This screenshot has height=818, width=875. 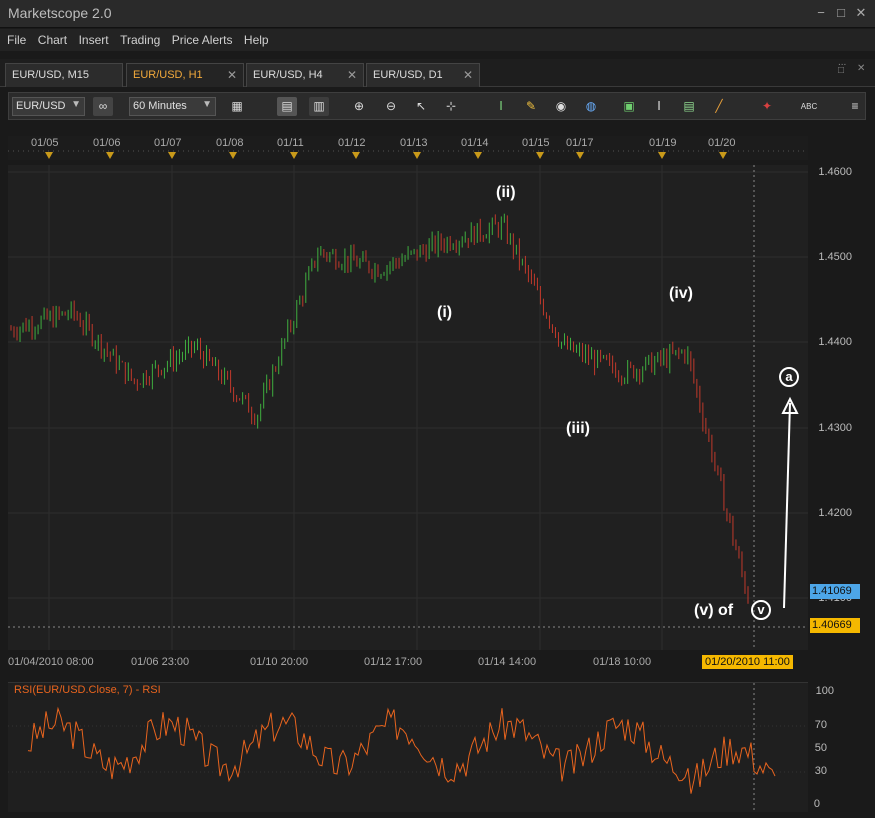 I want to click on tab-label: EUR/USD, H1, so click(x=168, y=75).